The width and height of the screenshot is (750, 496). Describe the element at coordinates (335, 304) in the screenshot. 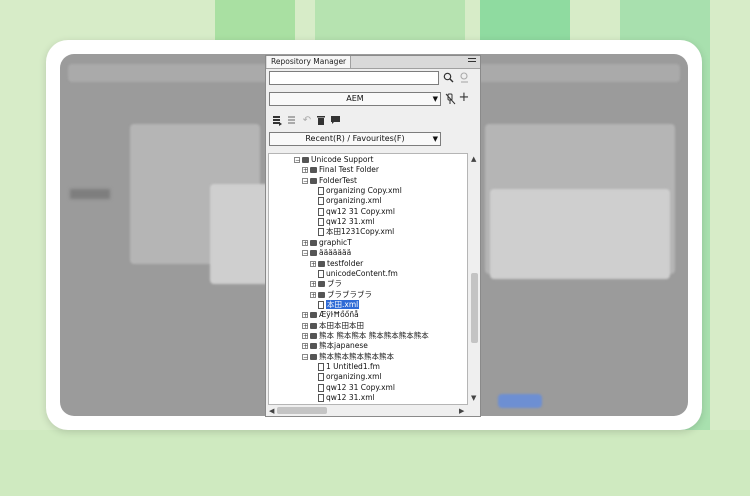

I see `tree-file-item: 本田.xml` at that location.